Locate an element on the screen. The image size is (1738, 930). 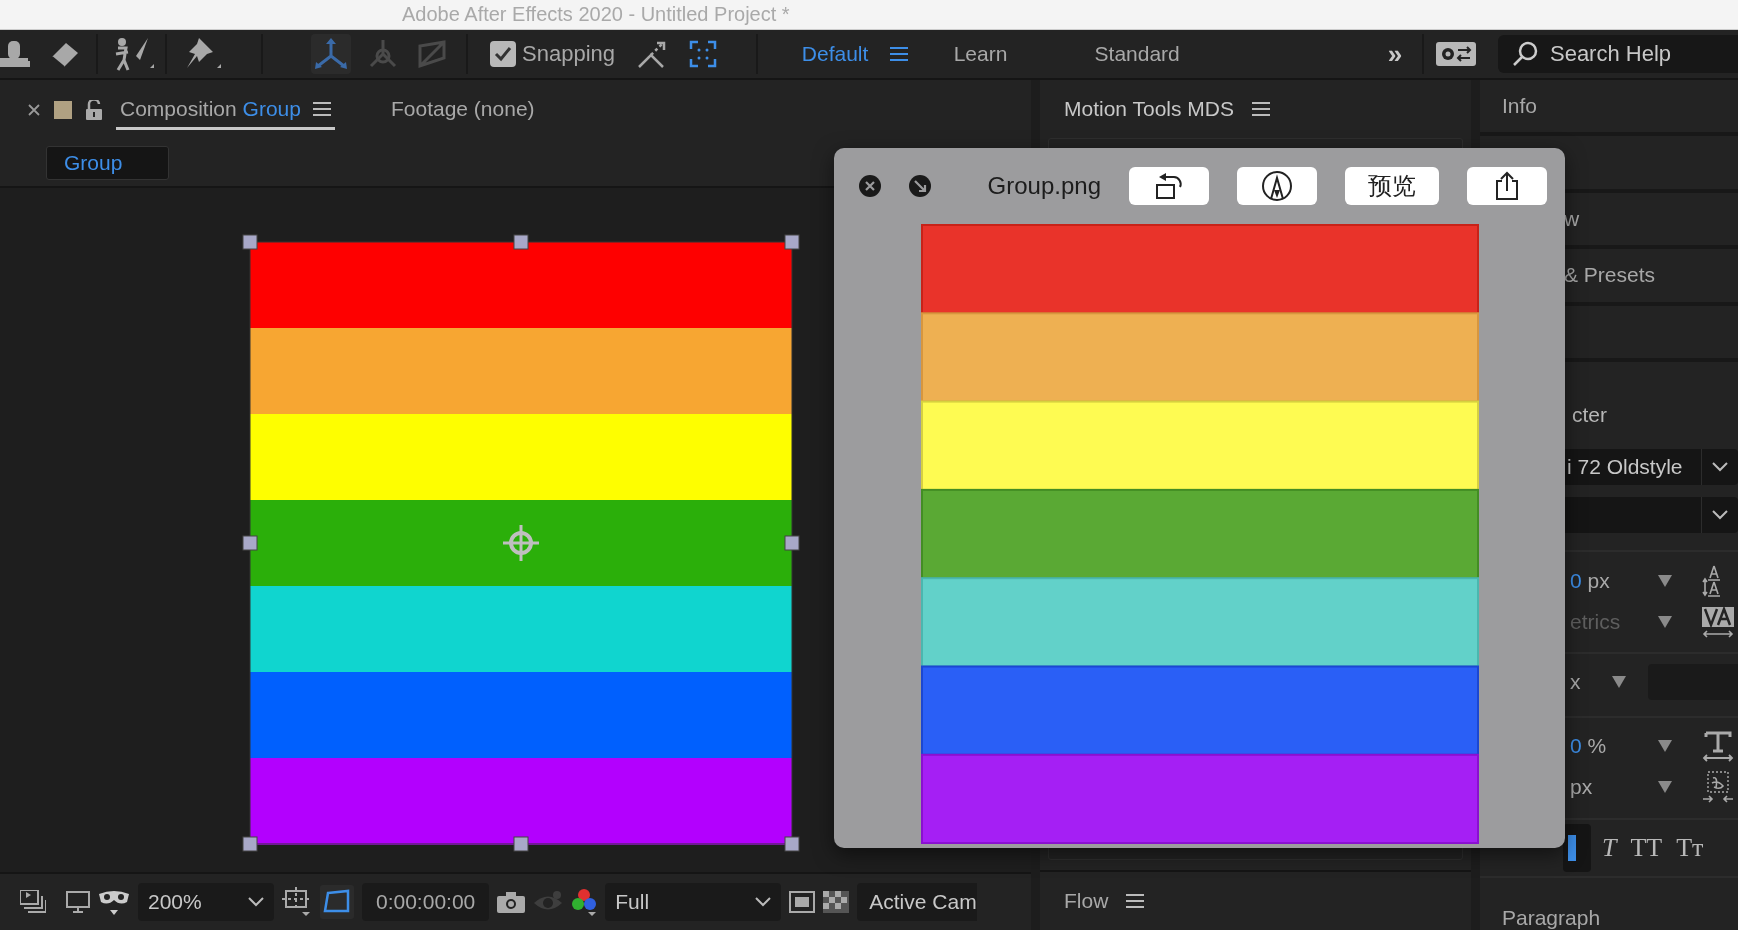
font-size-value: 0 px is located at coordinates (1590, 580).